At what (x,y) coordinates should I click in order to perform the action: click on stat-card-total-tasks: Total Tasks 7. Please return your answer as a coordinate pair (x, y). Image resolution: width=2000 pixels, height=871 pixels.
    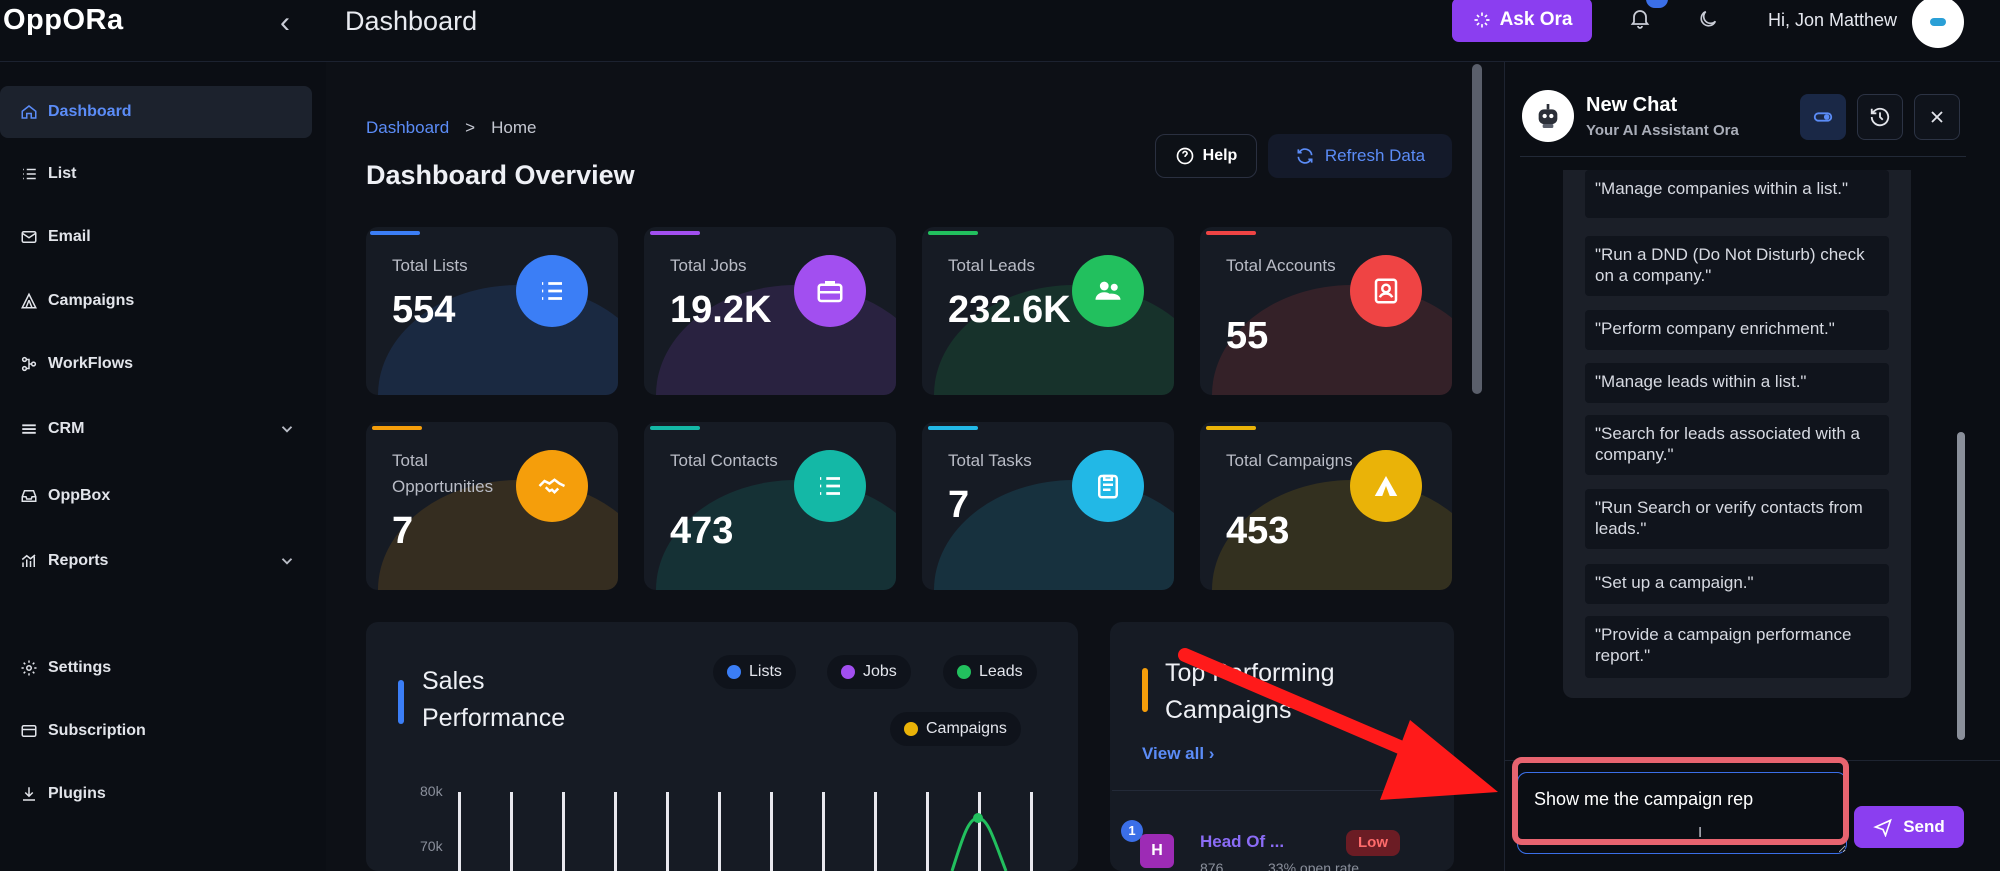
    Looking at the image, I should click on (1048, 506).